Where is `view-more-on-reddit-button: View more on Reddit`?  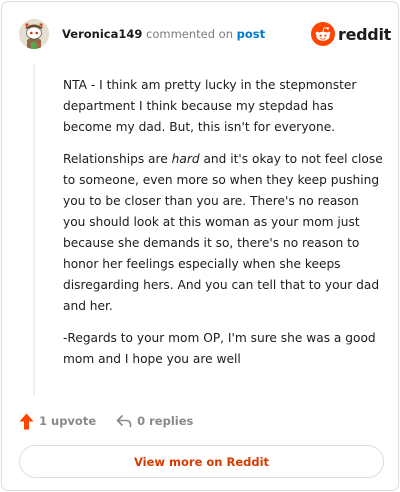
view-more-on-reddit-button: View more on Reddit is located at coordinates (201, 461).